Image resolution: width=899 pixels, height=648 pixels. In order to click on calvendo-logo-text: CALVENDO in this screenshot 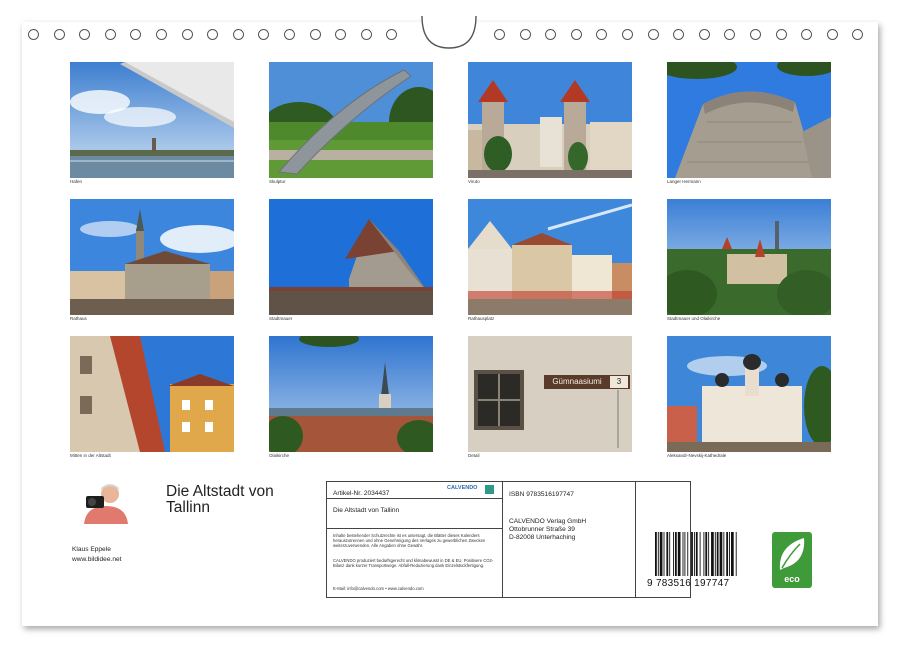, I will do `click(462, 488)`.